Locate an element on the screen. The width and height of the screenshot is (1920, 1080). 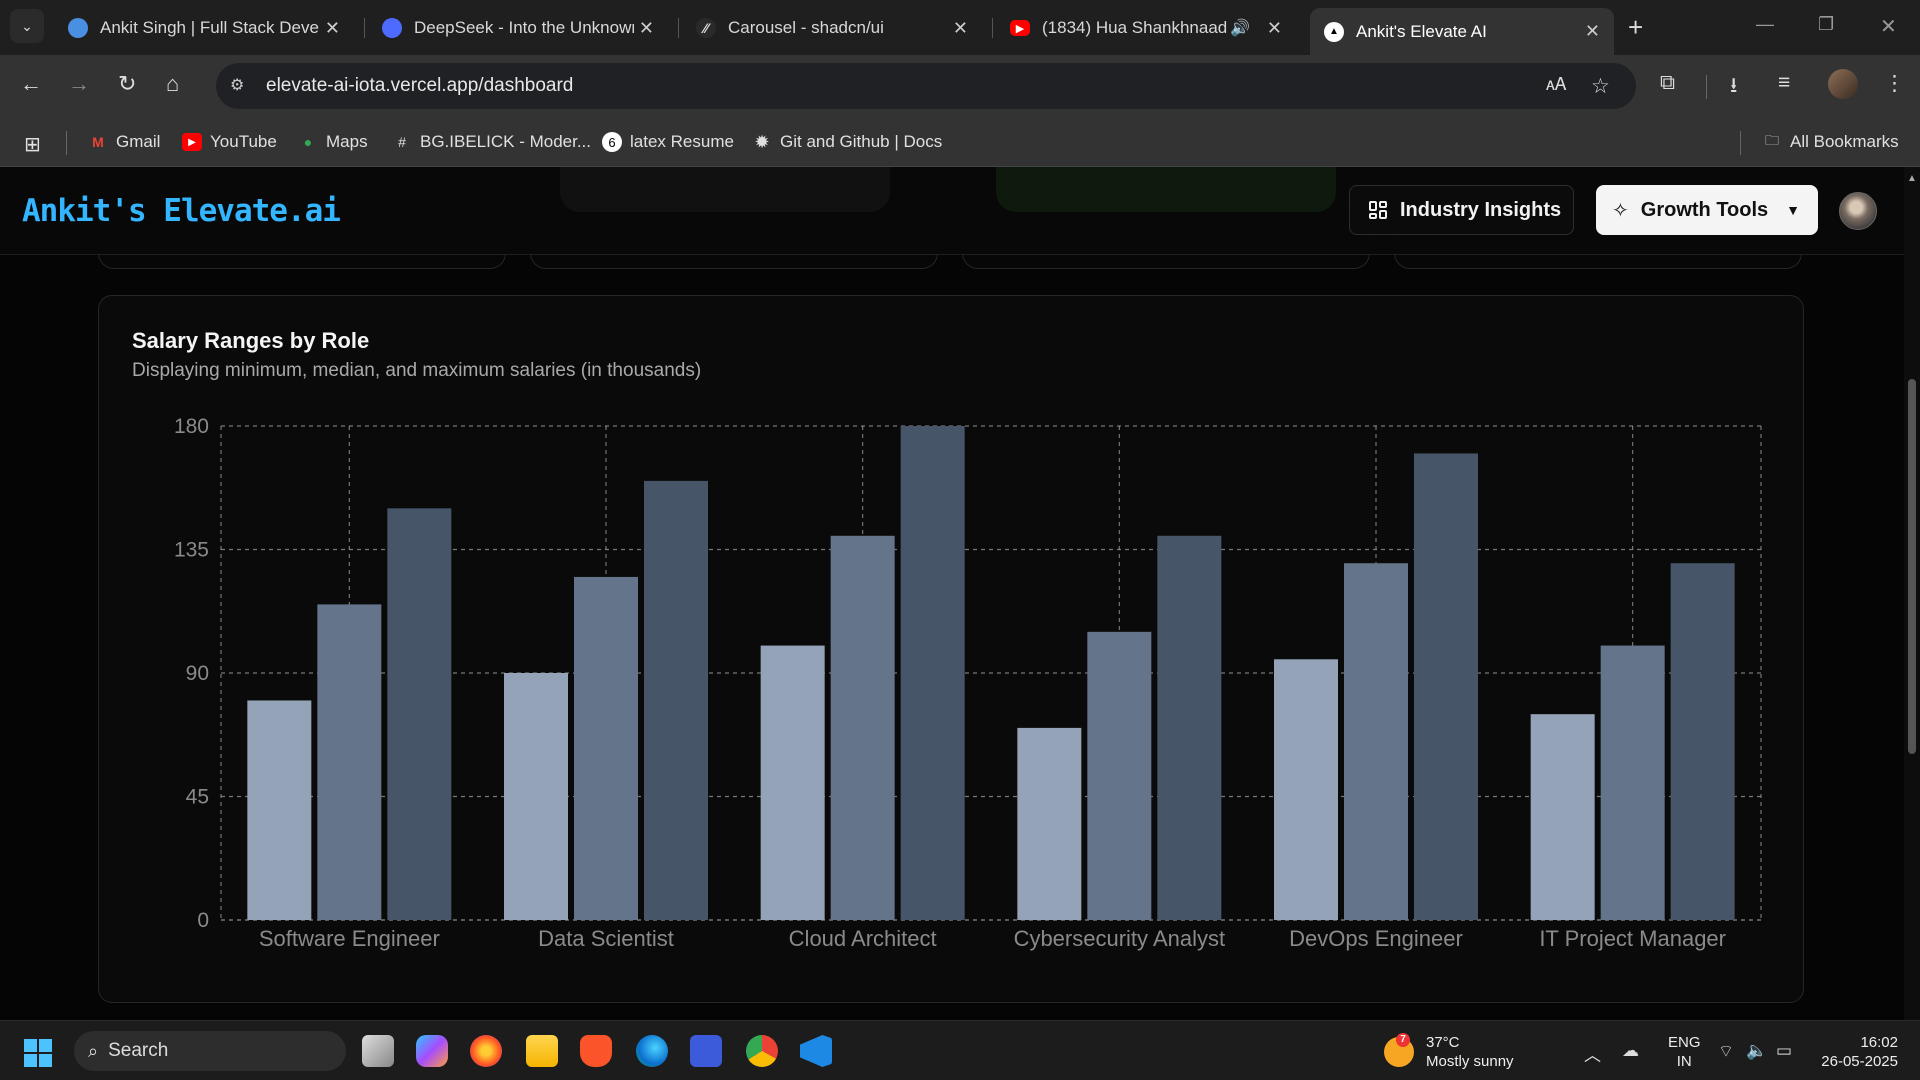
translate-icon: 🗚 is located at coordinates (1556, 84).